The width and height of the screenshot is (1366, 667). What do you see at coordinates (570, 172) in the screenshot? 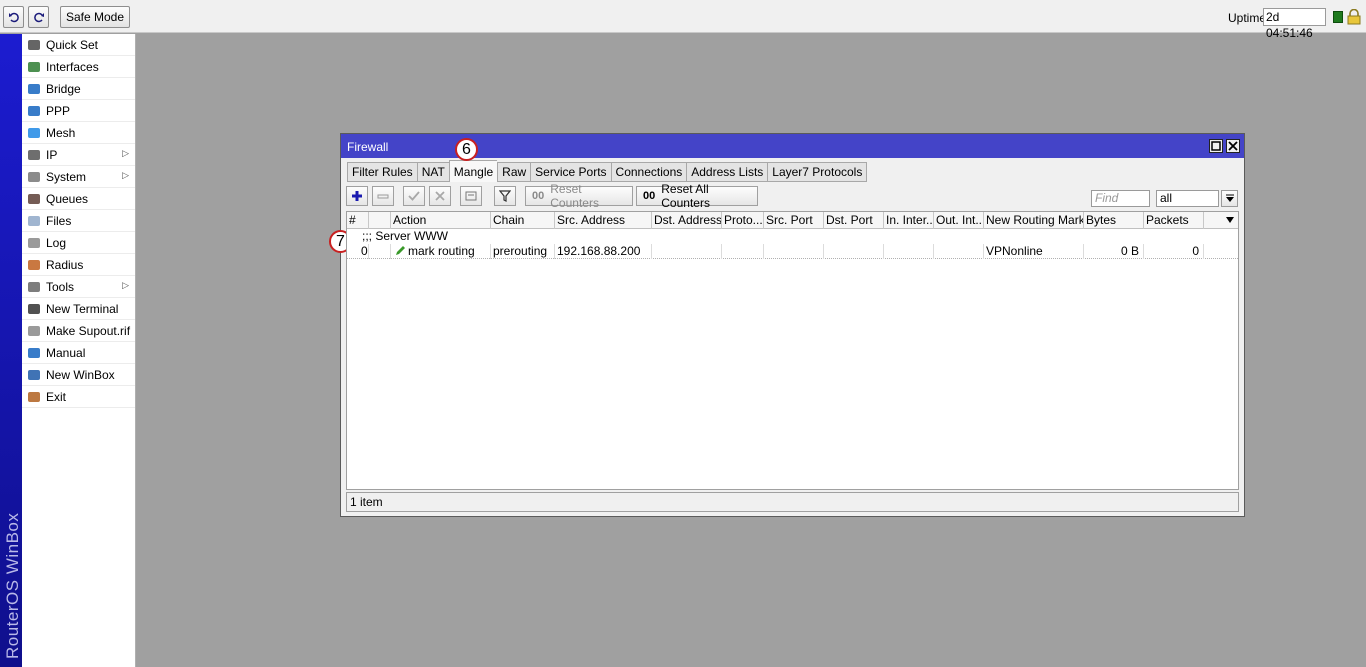
I see `tab-service-ports: Service Ports` at bounding box center [570, 172].